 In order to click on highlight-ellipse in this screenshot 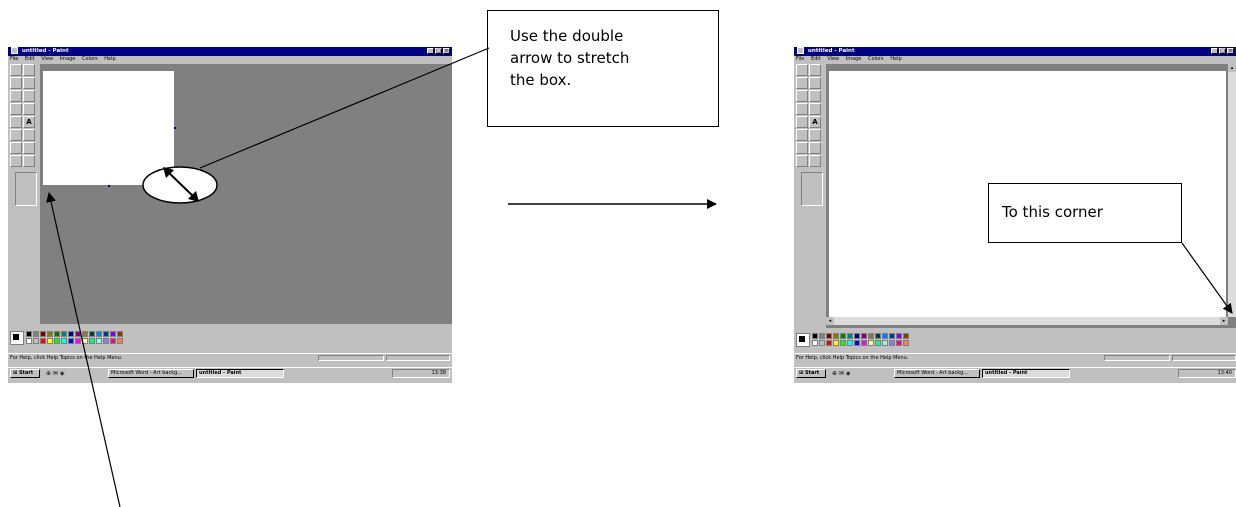, I will do `click(180, 185)`.